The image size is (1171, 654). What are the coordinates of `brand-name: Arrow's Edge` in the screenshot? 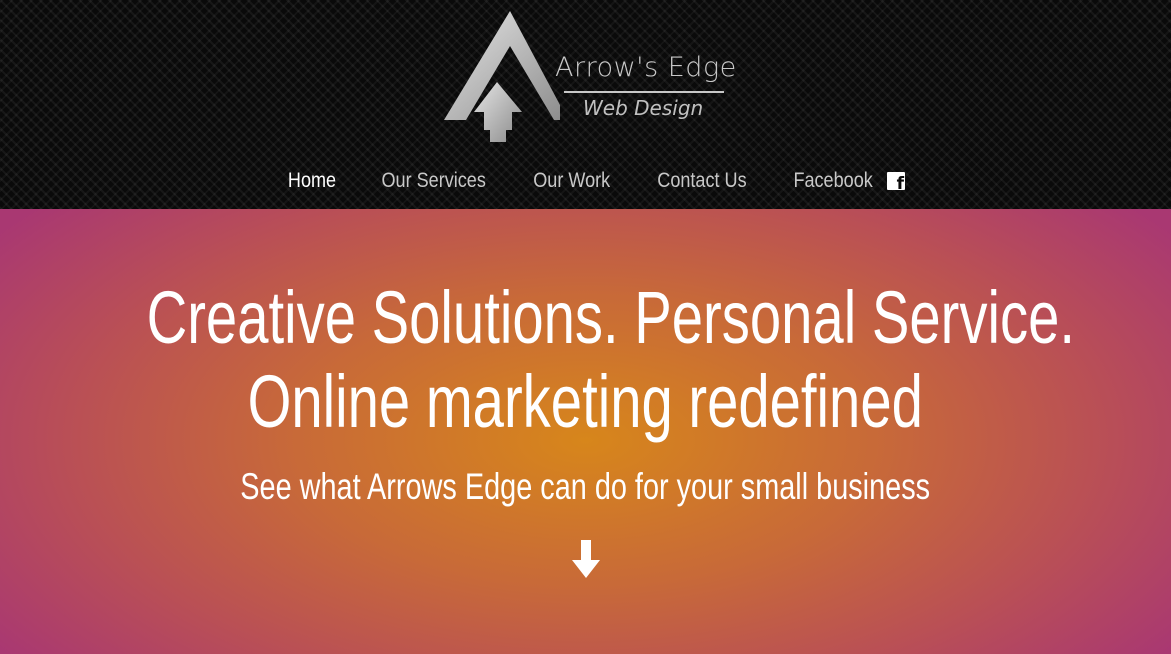 It's located at (646, 67).